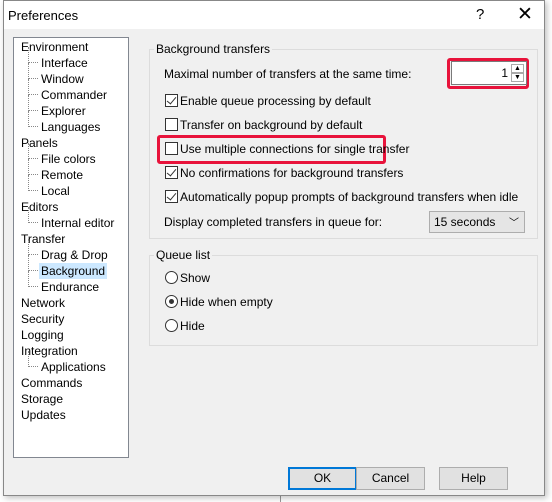  What do you see at coordinates (390, 478) in the screenshot?
I see `cancel-button: Cancel` at bounding box center [390, 478].